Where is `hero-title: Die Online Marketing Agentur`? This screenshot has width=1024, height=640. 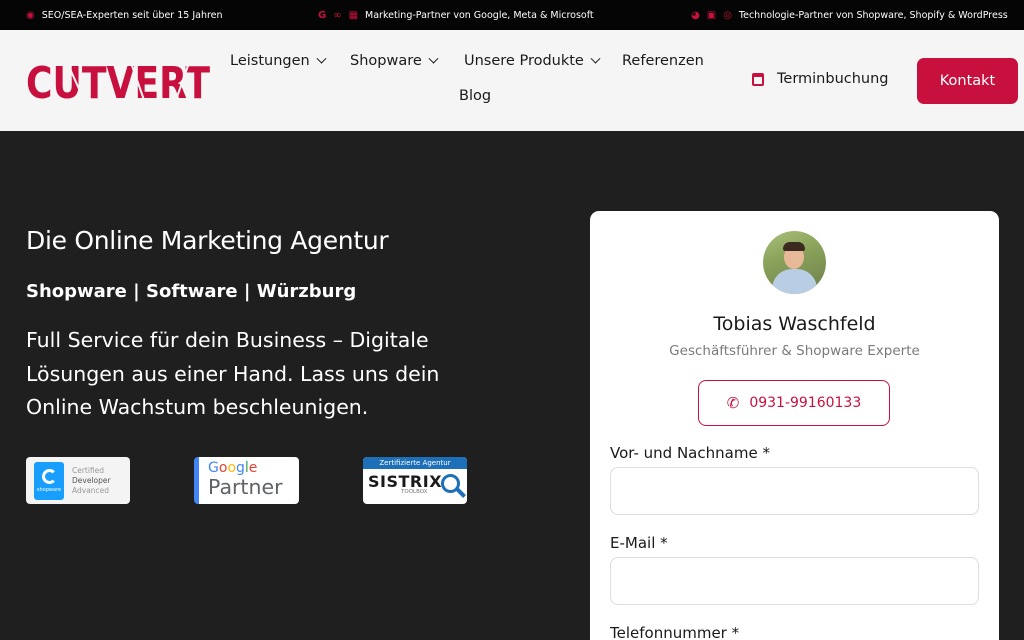
hero-title: Die Online Marketing Agentur is located at coordinates (207, 240).